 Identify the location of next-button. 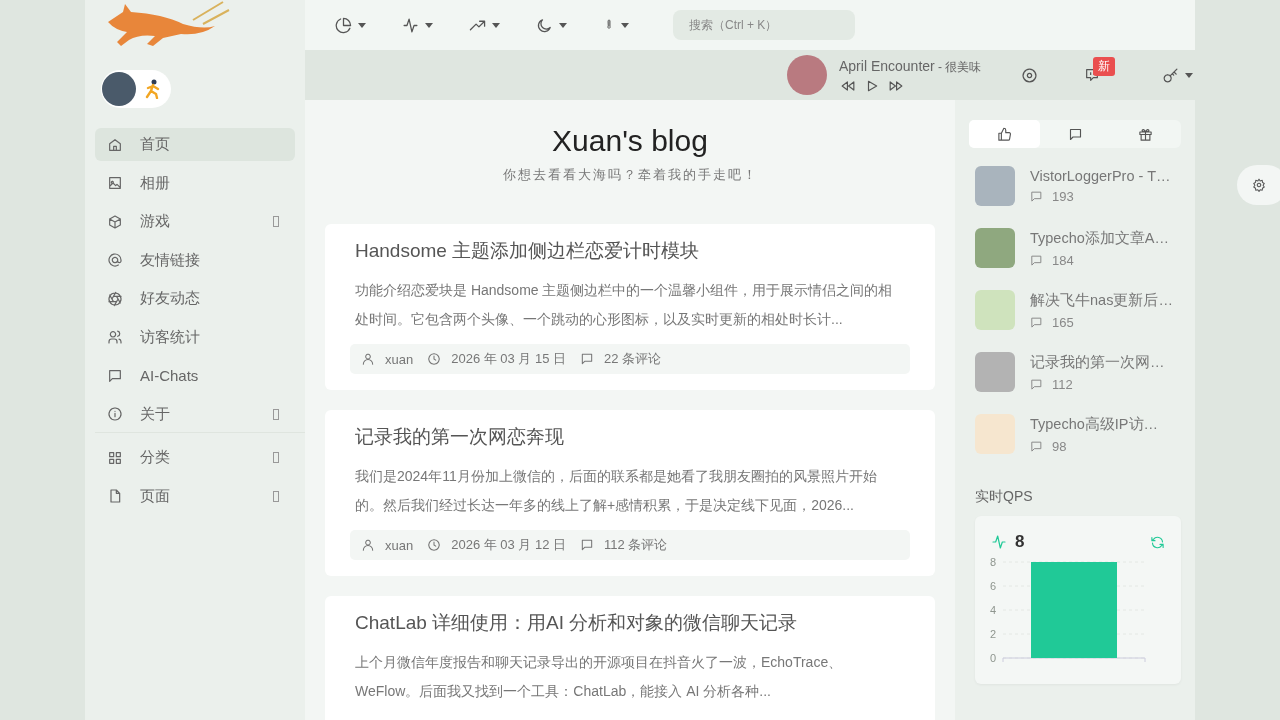
(896, 85).